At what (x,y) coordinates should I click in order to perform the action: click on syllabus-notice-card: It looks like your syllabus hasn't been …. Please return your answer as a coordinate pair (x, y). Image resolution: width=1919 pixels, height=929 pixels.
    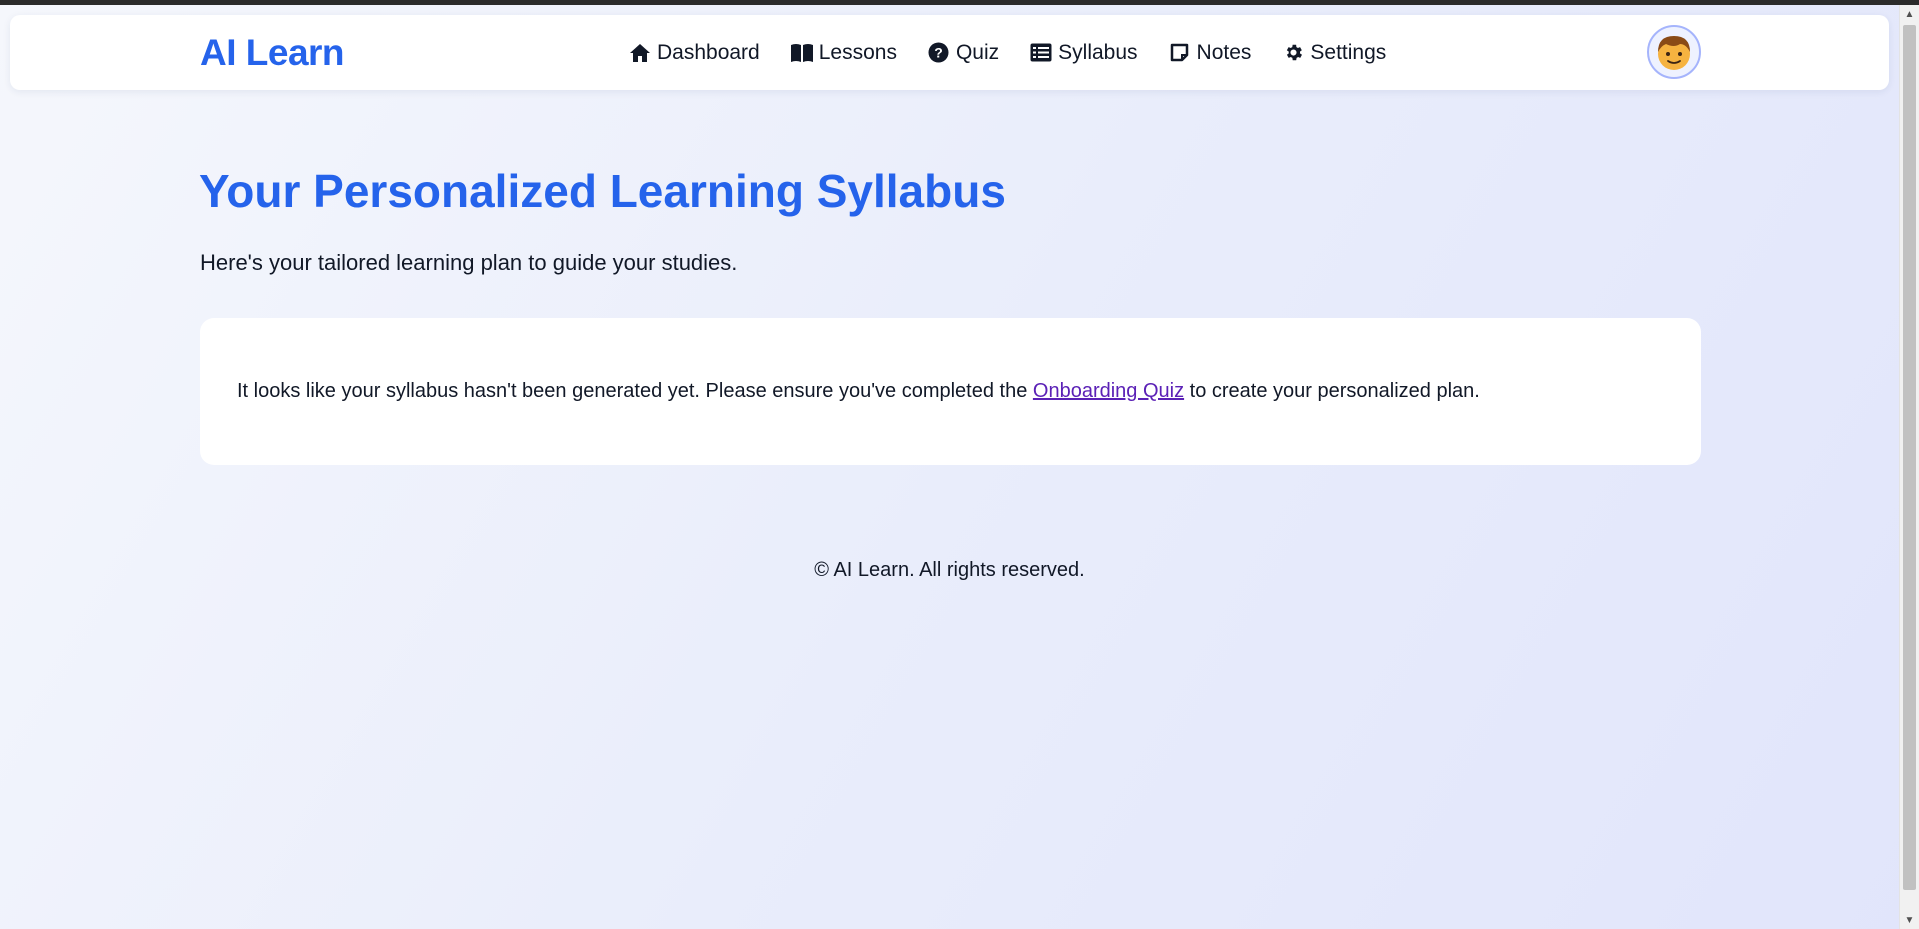
    Looking at the image, I should click on (950, 391).